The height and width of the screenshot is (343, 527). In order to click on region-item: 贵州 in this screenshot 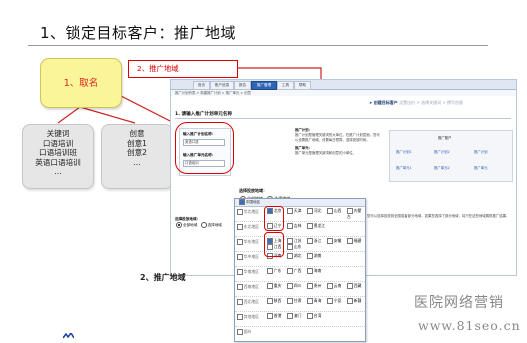, I will do `click(314, 286)`.